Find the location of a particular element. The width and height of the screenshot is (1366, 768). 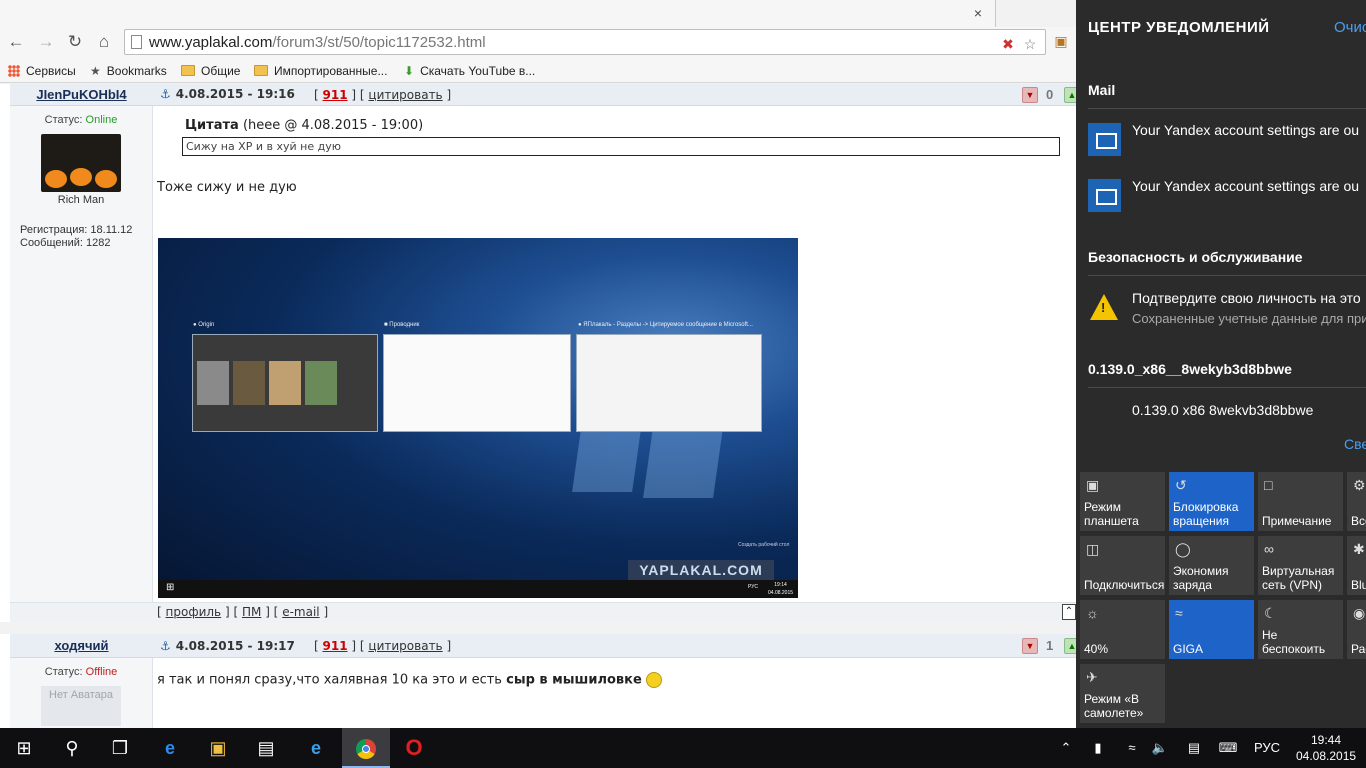

language-indicator: РУС is located at coordinates (1267, 748).